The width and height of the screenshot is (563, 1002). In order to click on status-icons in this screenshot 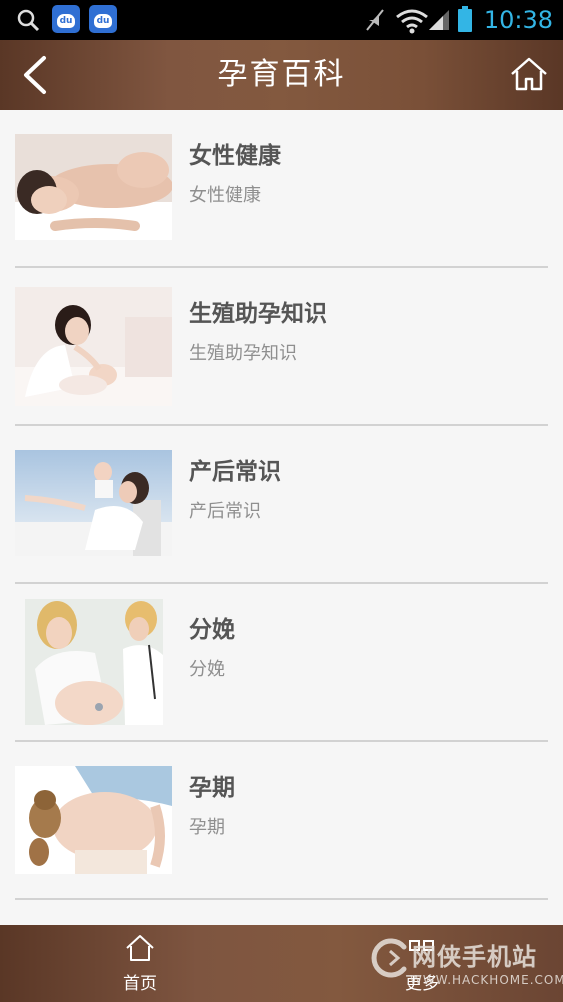, I will do `click(419, 20)`.